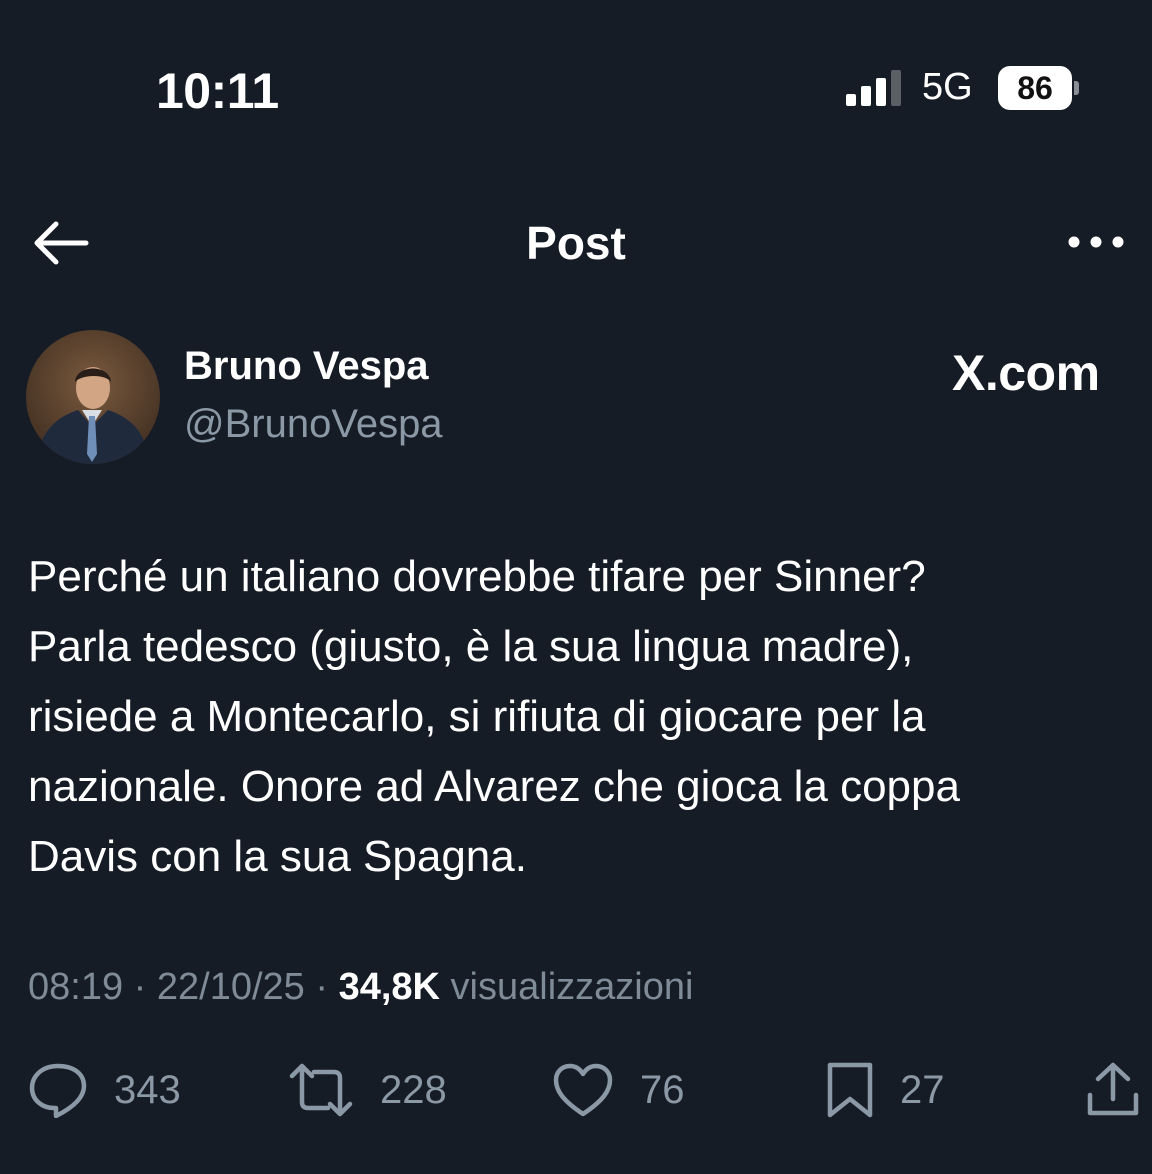 The width and height of the screenshot is (1152, 1174). I want to click on reply-count: 343, so click(147, 1089).